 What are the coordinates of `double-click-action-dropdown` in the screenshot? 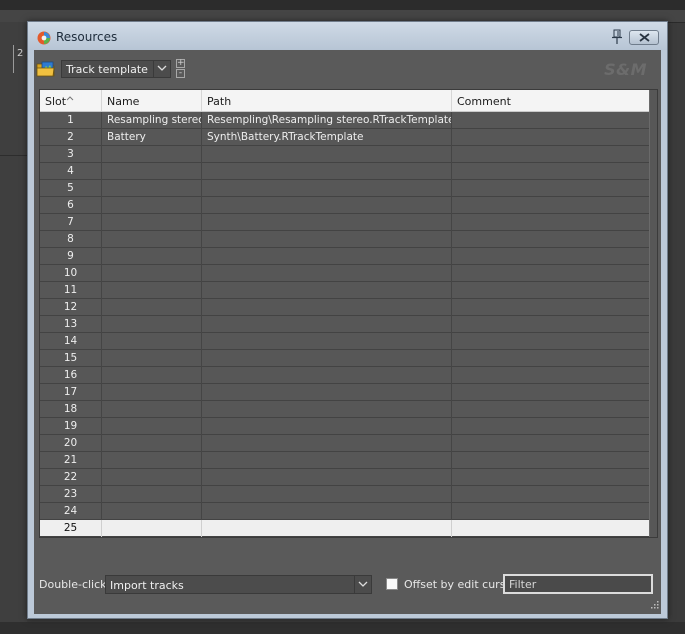 It's located at (362, 584).